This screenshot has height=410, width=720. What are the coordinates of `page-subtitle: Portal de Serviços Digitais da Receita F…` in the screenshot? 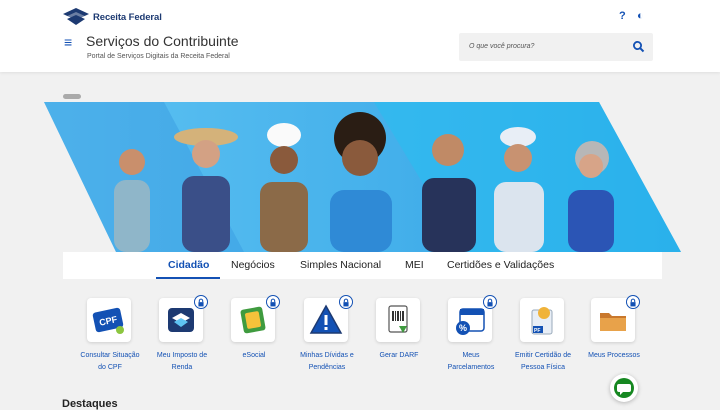 It's located at (158, 56).